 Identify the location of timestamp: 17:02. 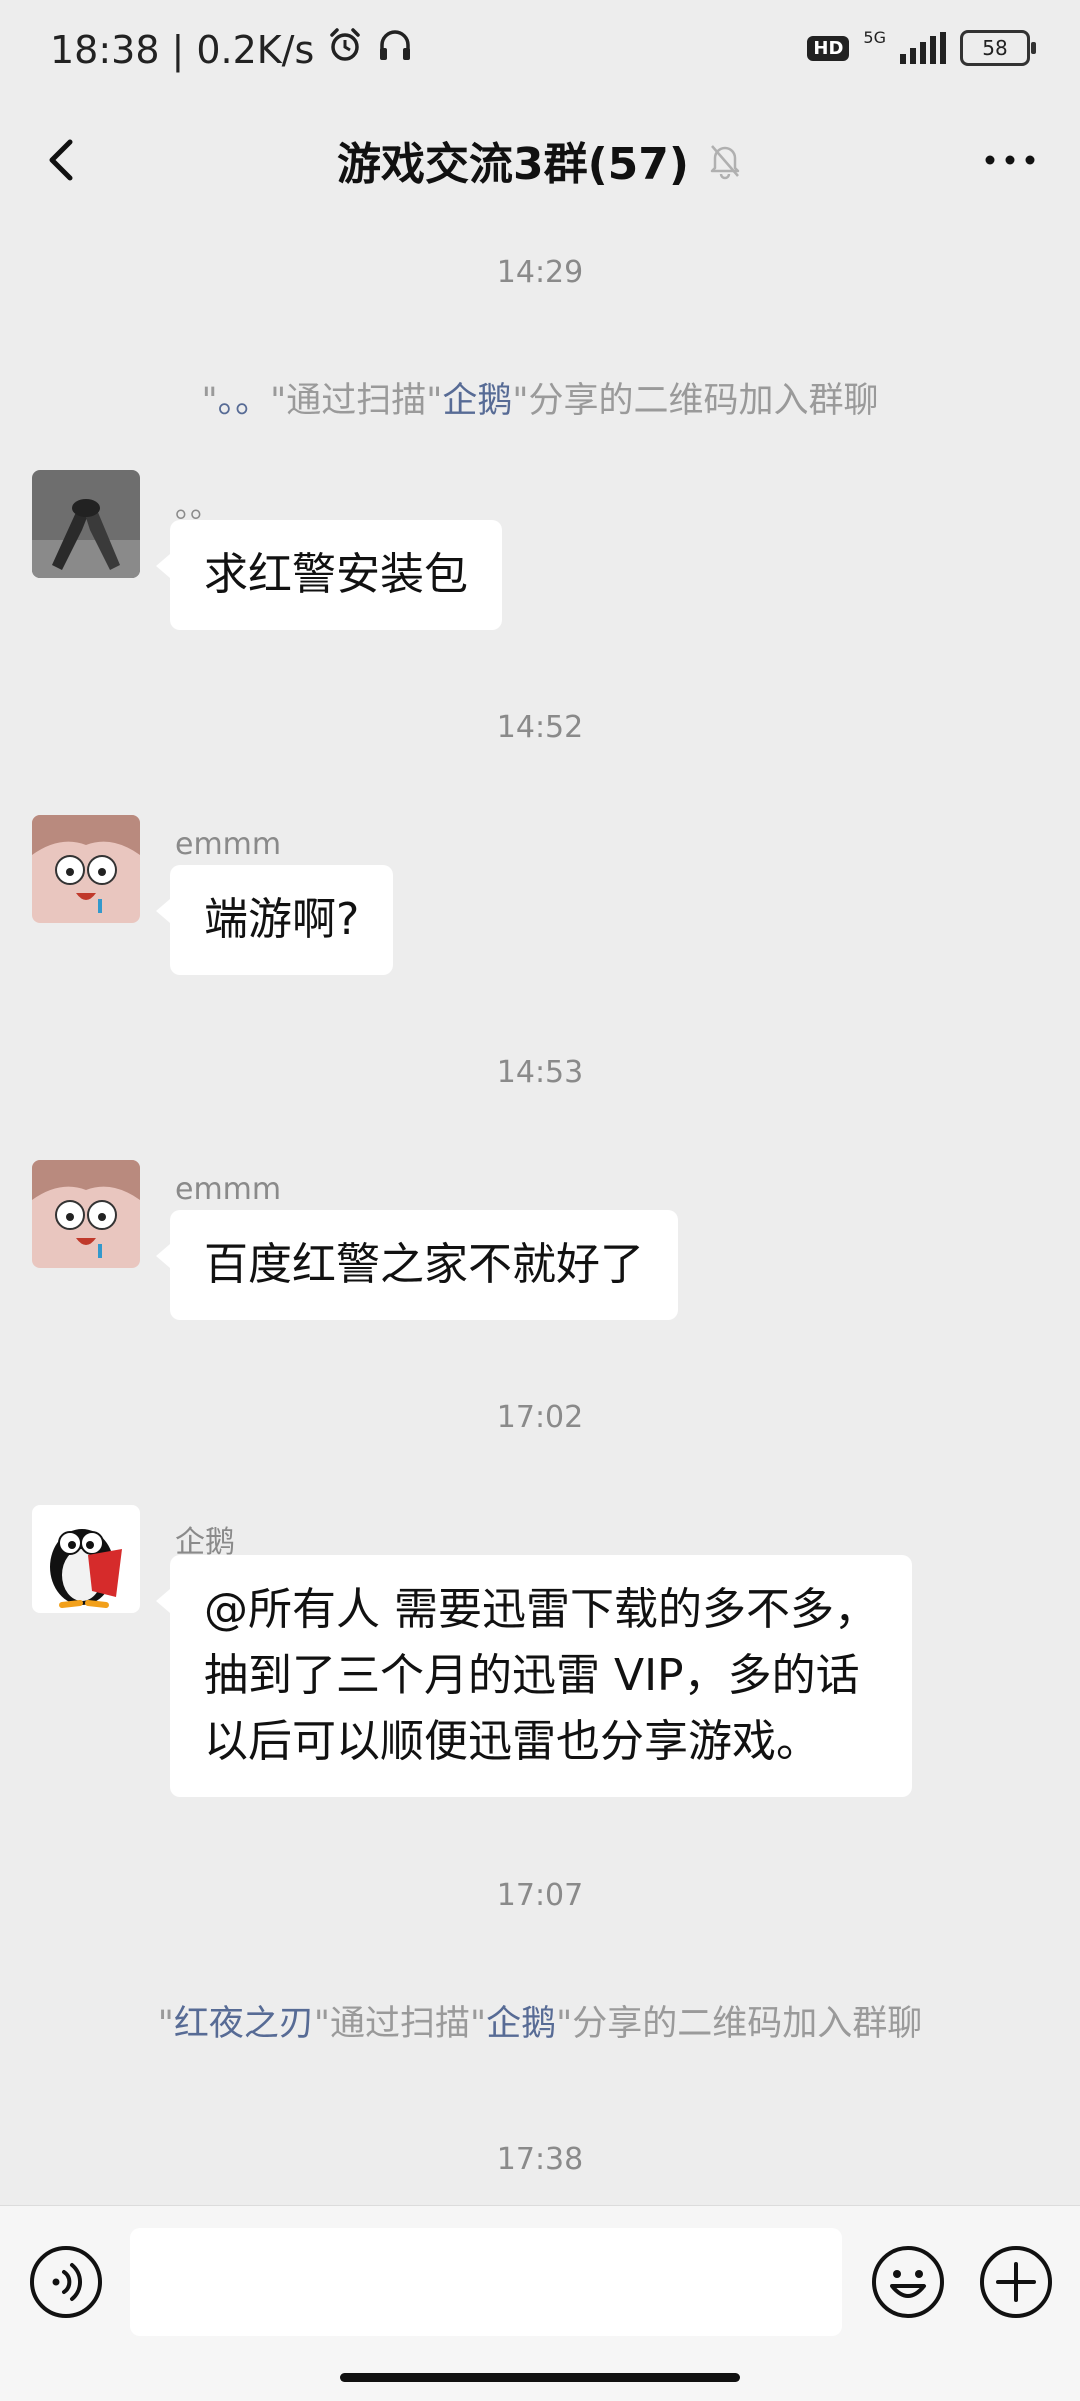
(540, 1417).